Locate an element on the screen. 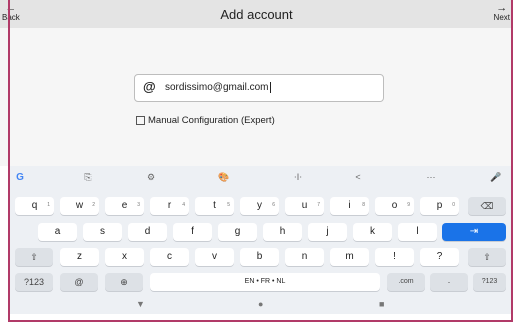  key-n: n is located at coordinates (304, 257).